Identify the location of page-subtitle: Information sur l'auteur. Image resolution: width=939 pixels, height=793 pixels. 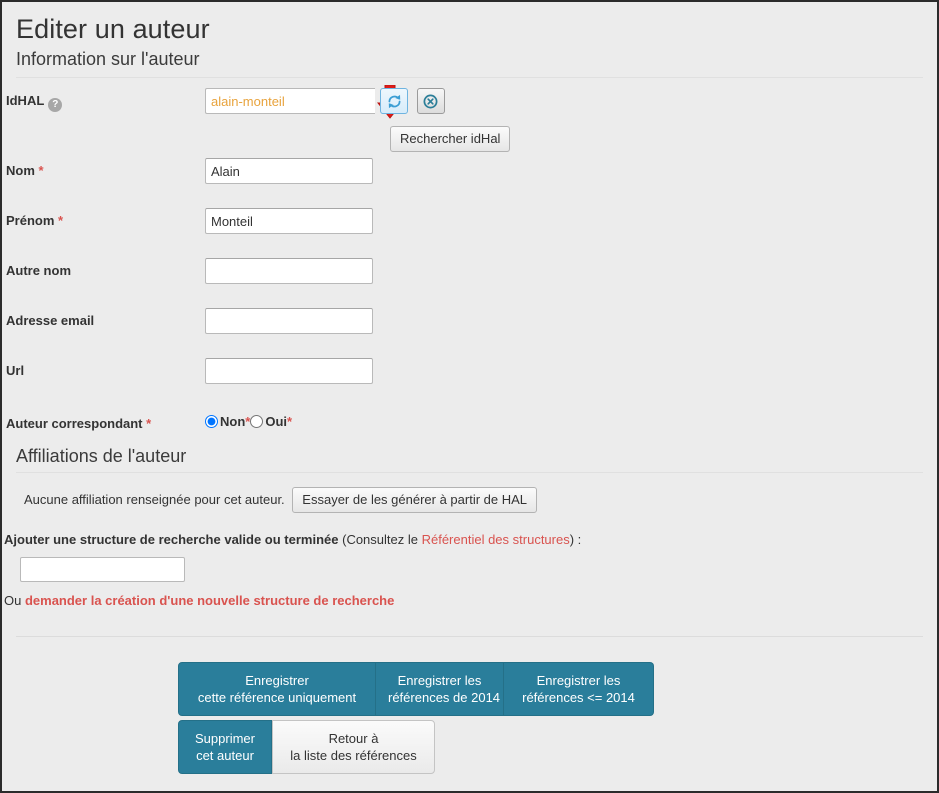
(108, 59).